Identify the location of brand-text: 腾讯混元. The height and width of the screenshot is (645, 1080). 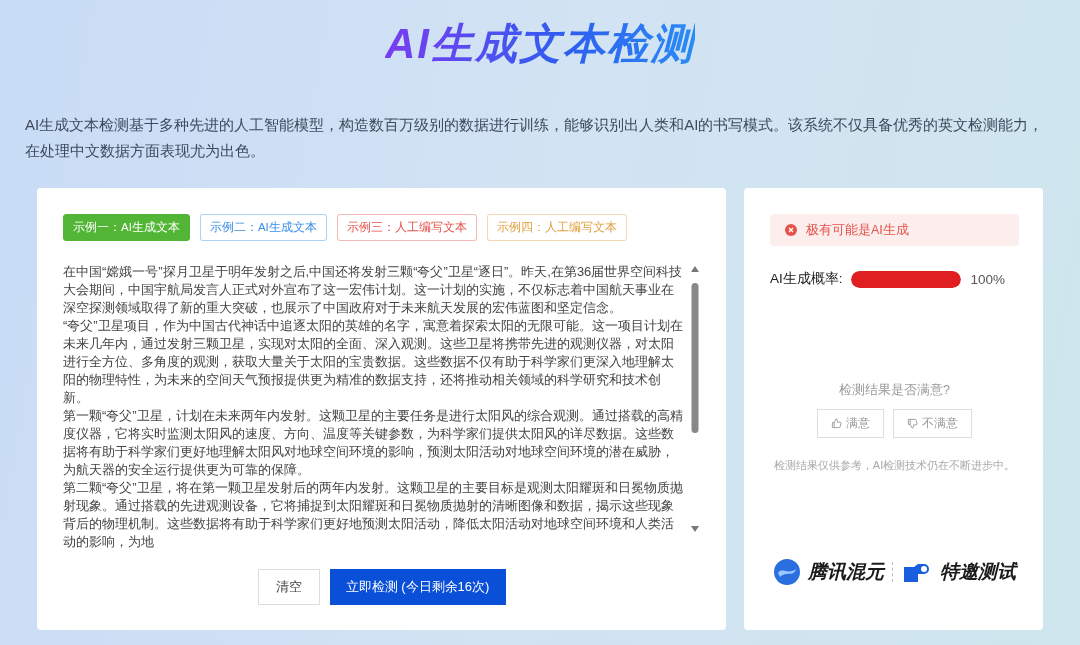
(845, 572).